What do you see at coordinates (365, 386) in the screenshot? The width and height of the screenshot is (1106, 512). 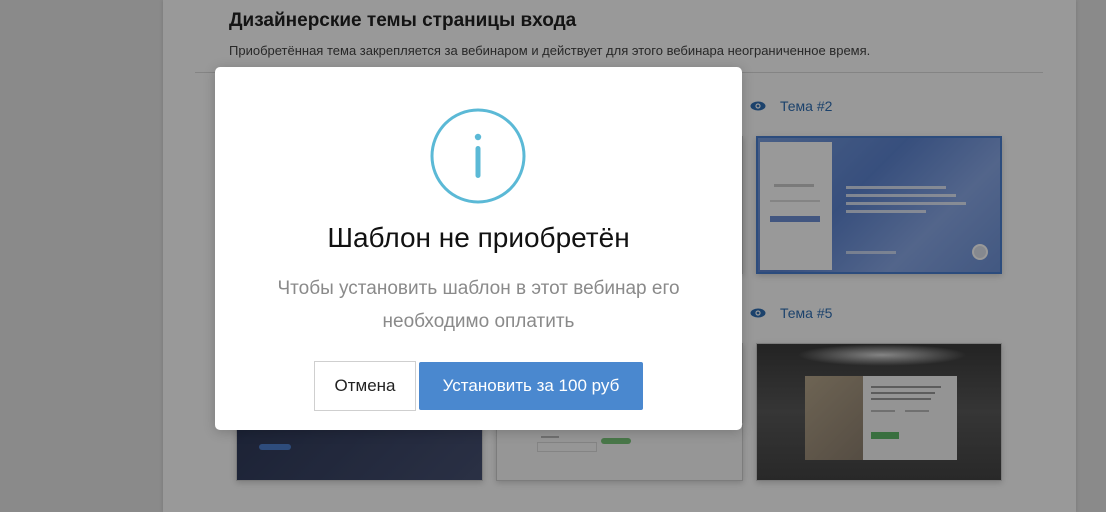 I see `cancel-button: Отмена` at bounding box center [365, 386].